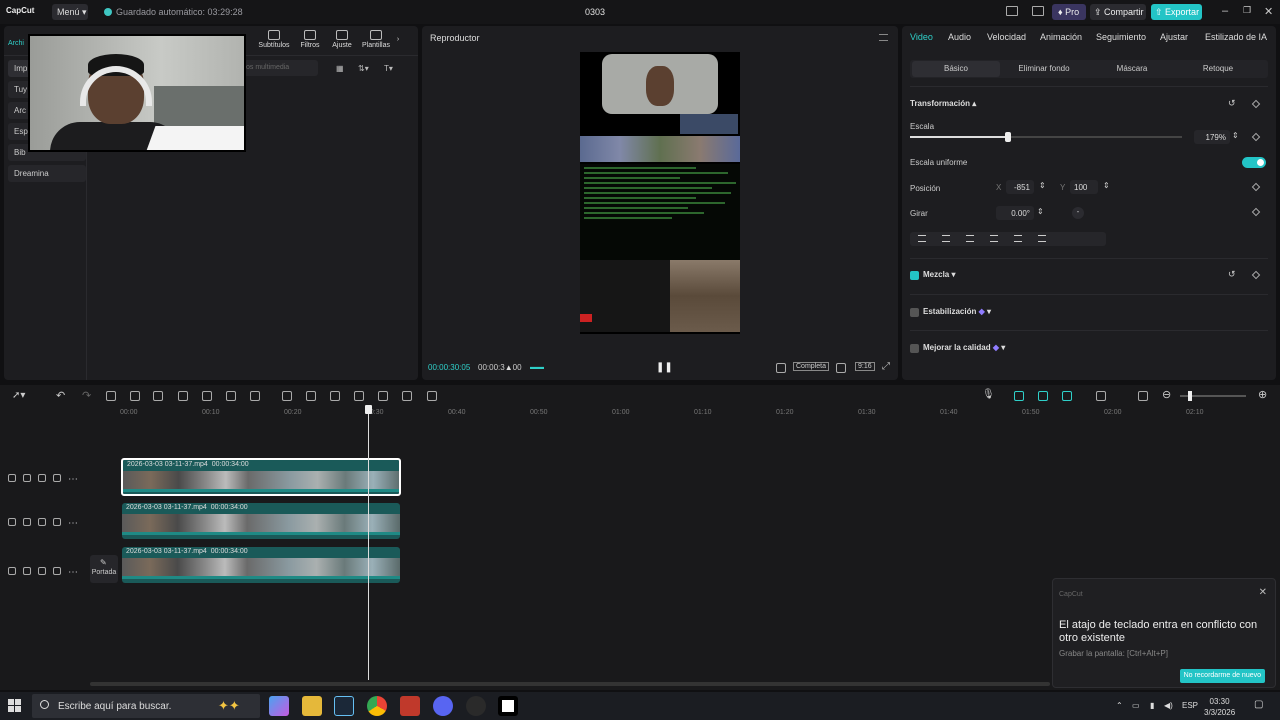  I want to click on subtab-retoque: Retoque, so click(1218, 68).